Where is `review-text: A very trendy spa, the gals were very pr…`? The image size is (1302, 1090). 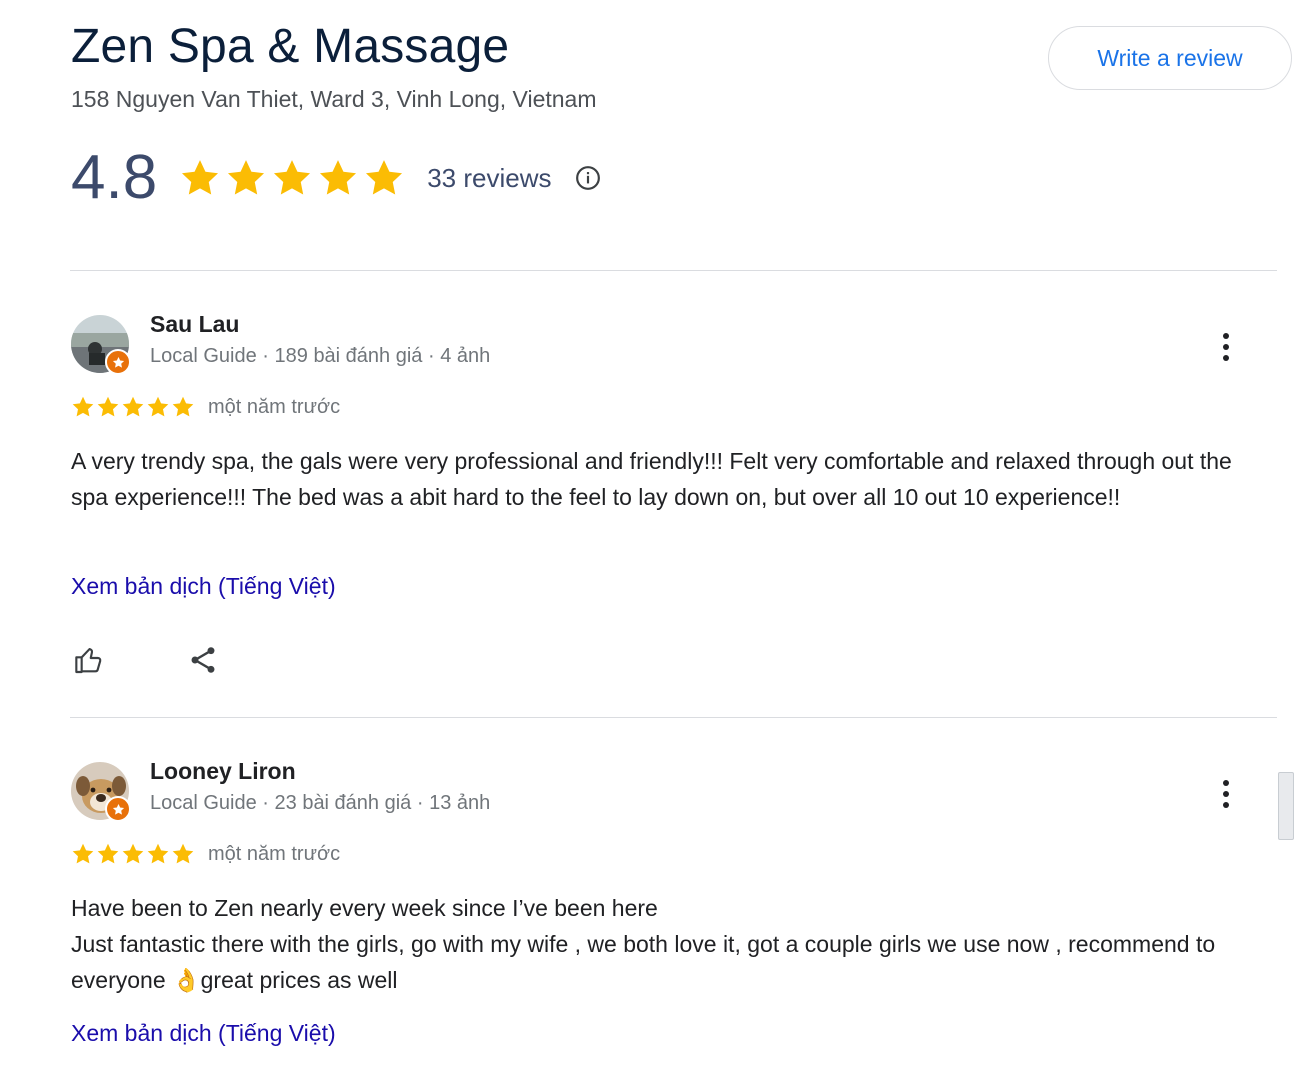
review-text: A very trendy spa, the gals were very pr… is located at coordinates (651, 479).